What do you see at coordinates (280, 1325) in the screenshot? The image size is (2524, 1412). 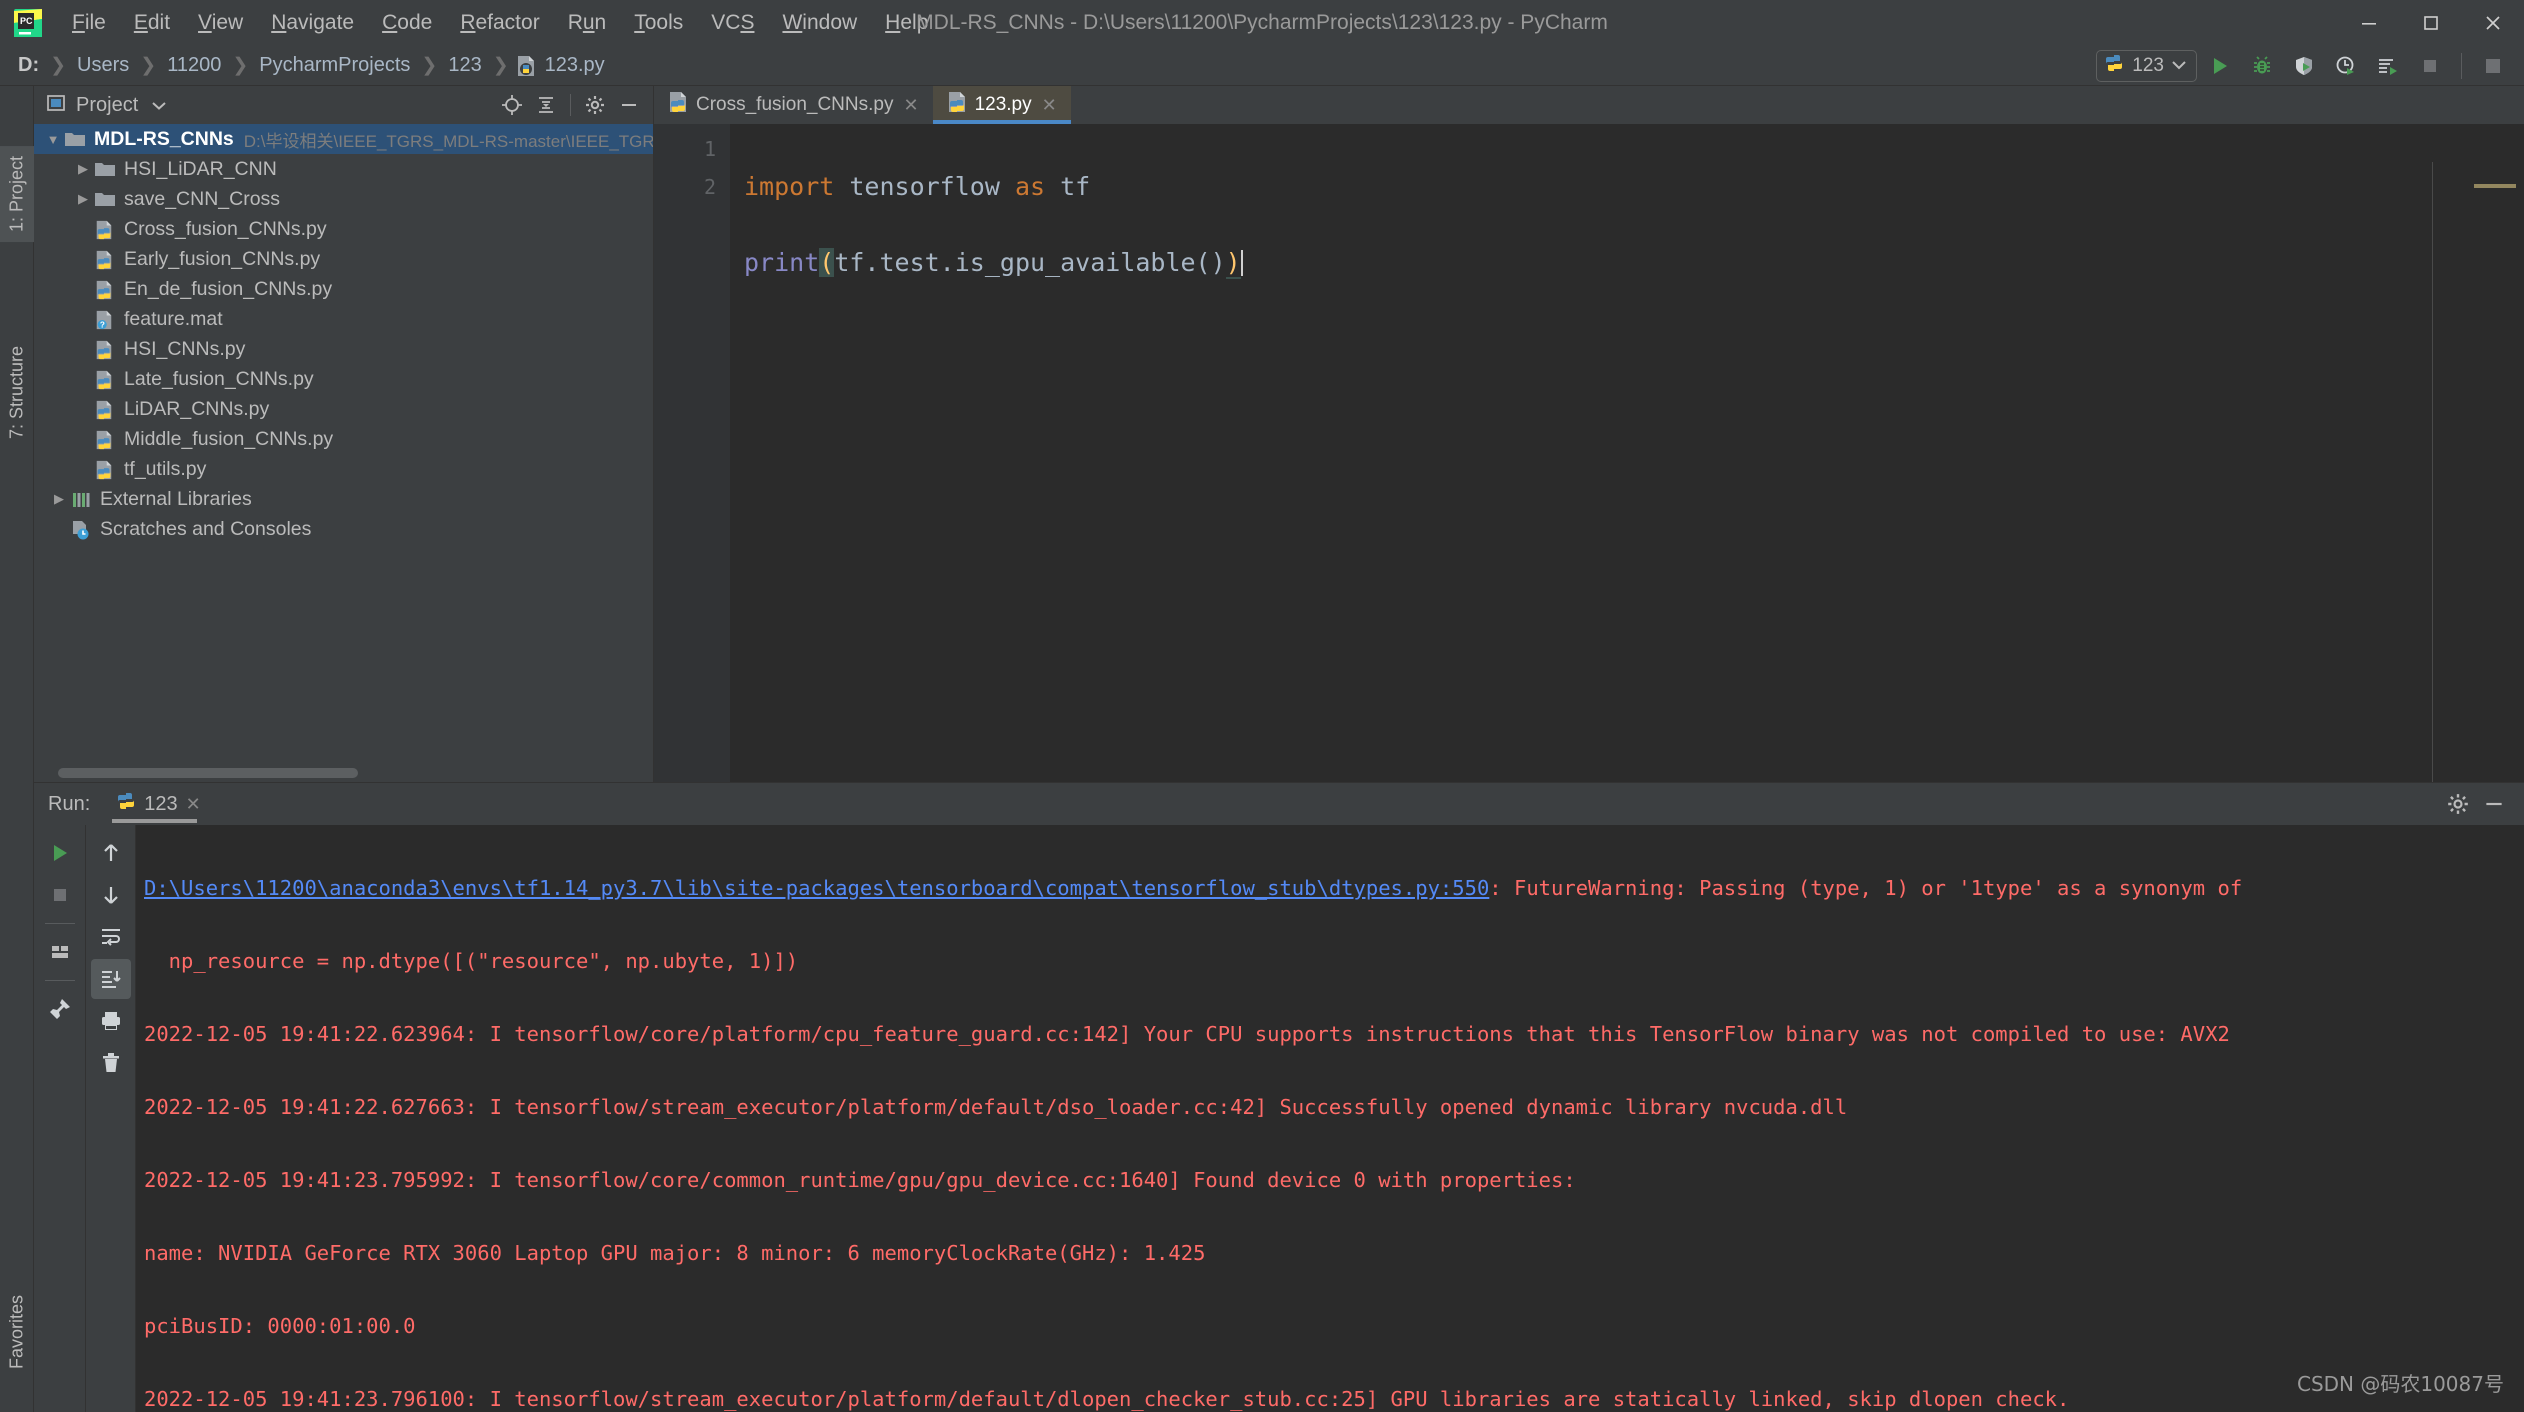 I see `console-line: pciBusID: 0000:01:00.0` at bounding box center [280, 1325].